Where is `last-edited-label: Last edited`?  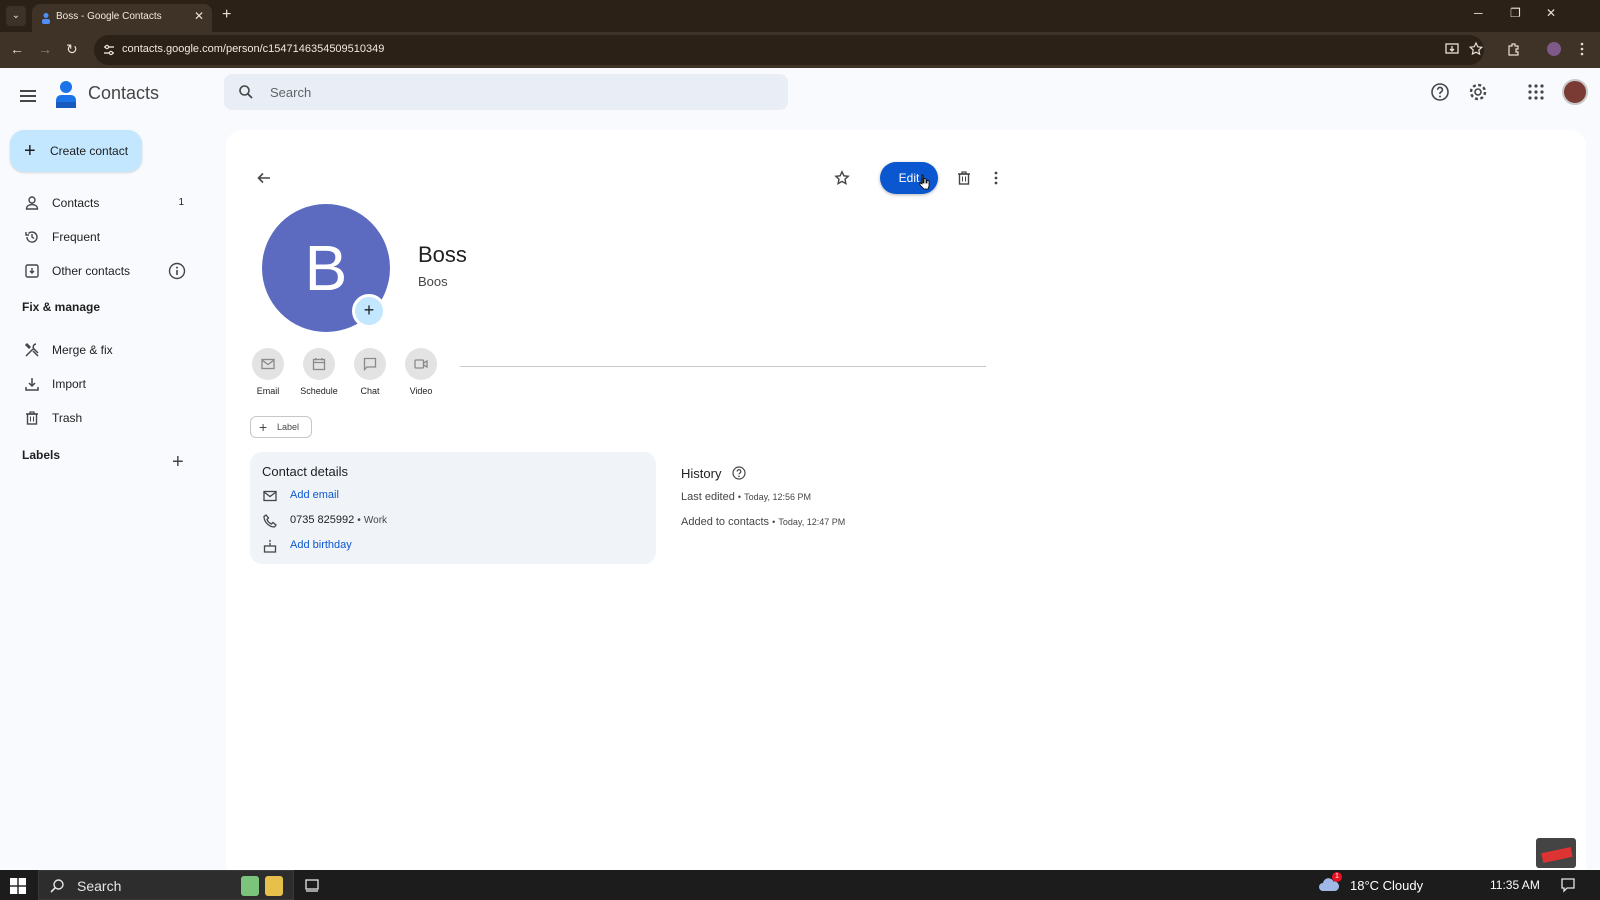
last-edited-label: Last edited is located at coordinates (708, 497).